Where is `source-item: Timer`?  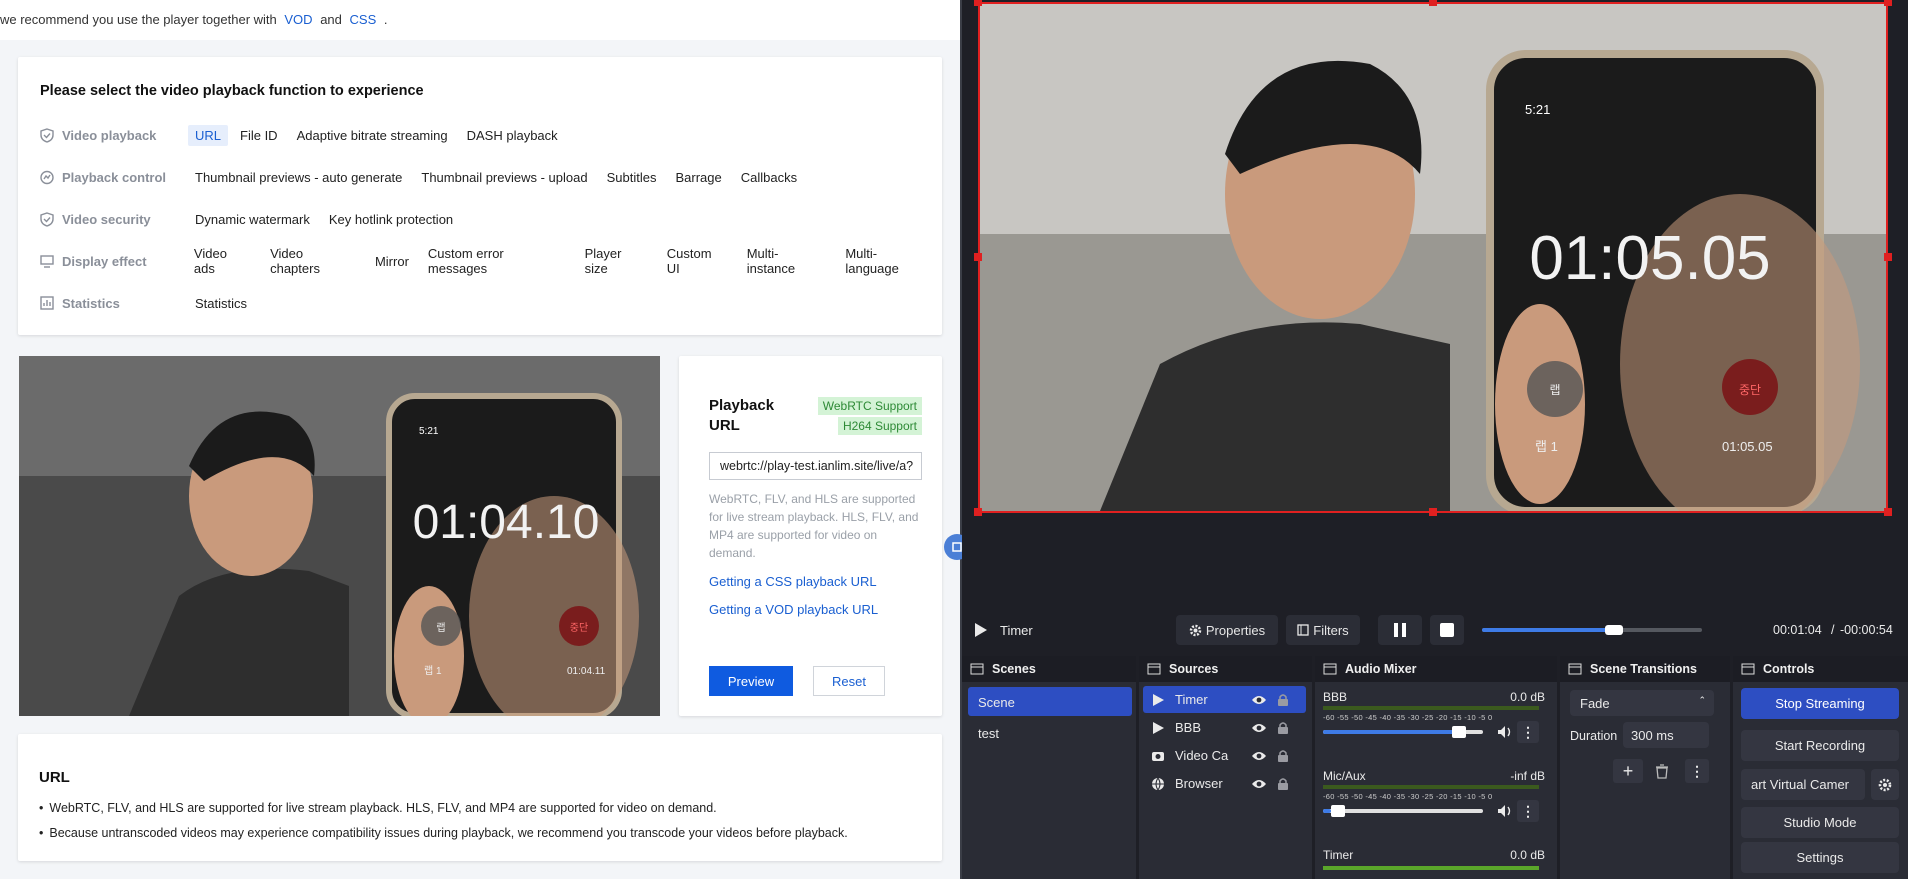 source-item: Timer is located at coordinates (1224, 699).